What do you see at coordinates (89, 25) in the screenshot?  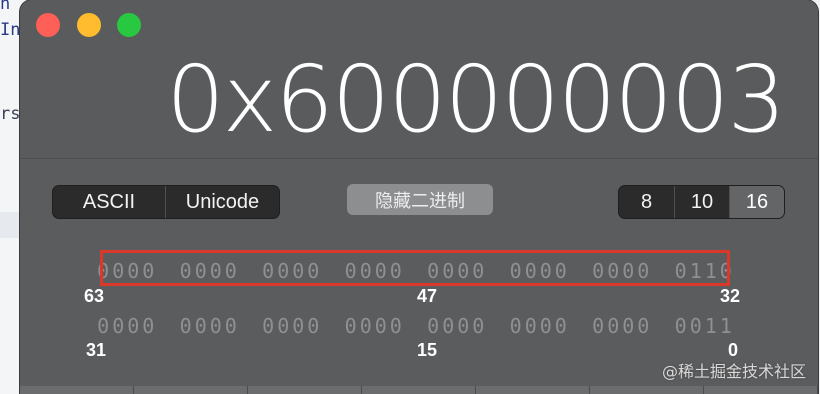 I see `minimize-button` at bounding box center [89, 25].